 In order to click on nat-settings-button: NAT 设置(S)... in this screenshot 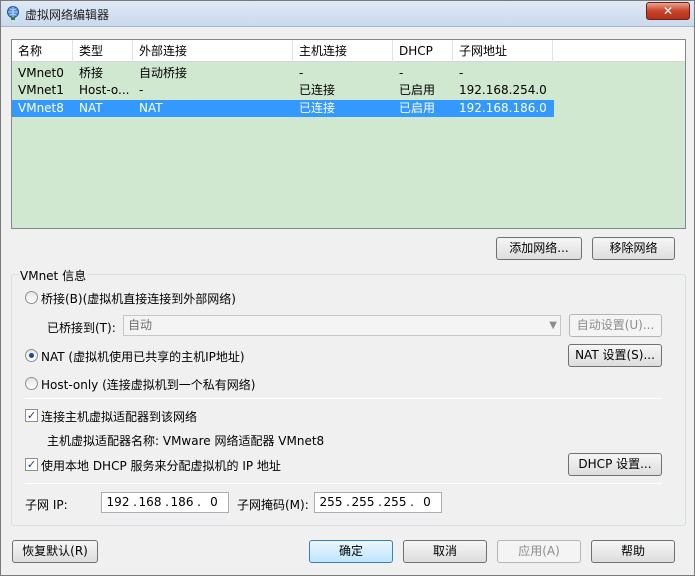, I will do `click(615, 355)`.